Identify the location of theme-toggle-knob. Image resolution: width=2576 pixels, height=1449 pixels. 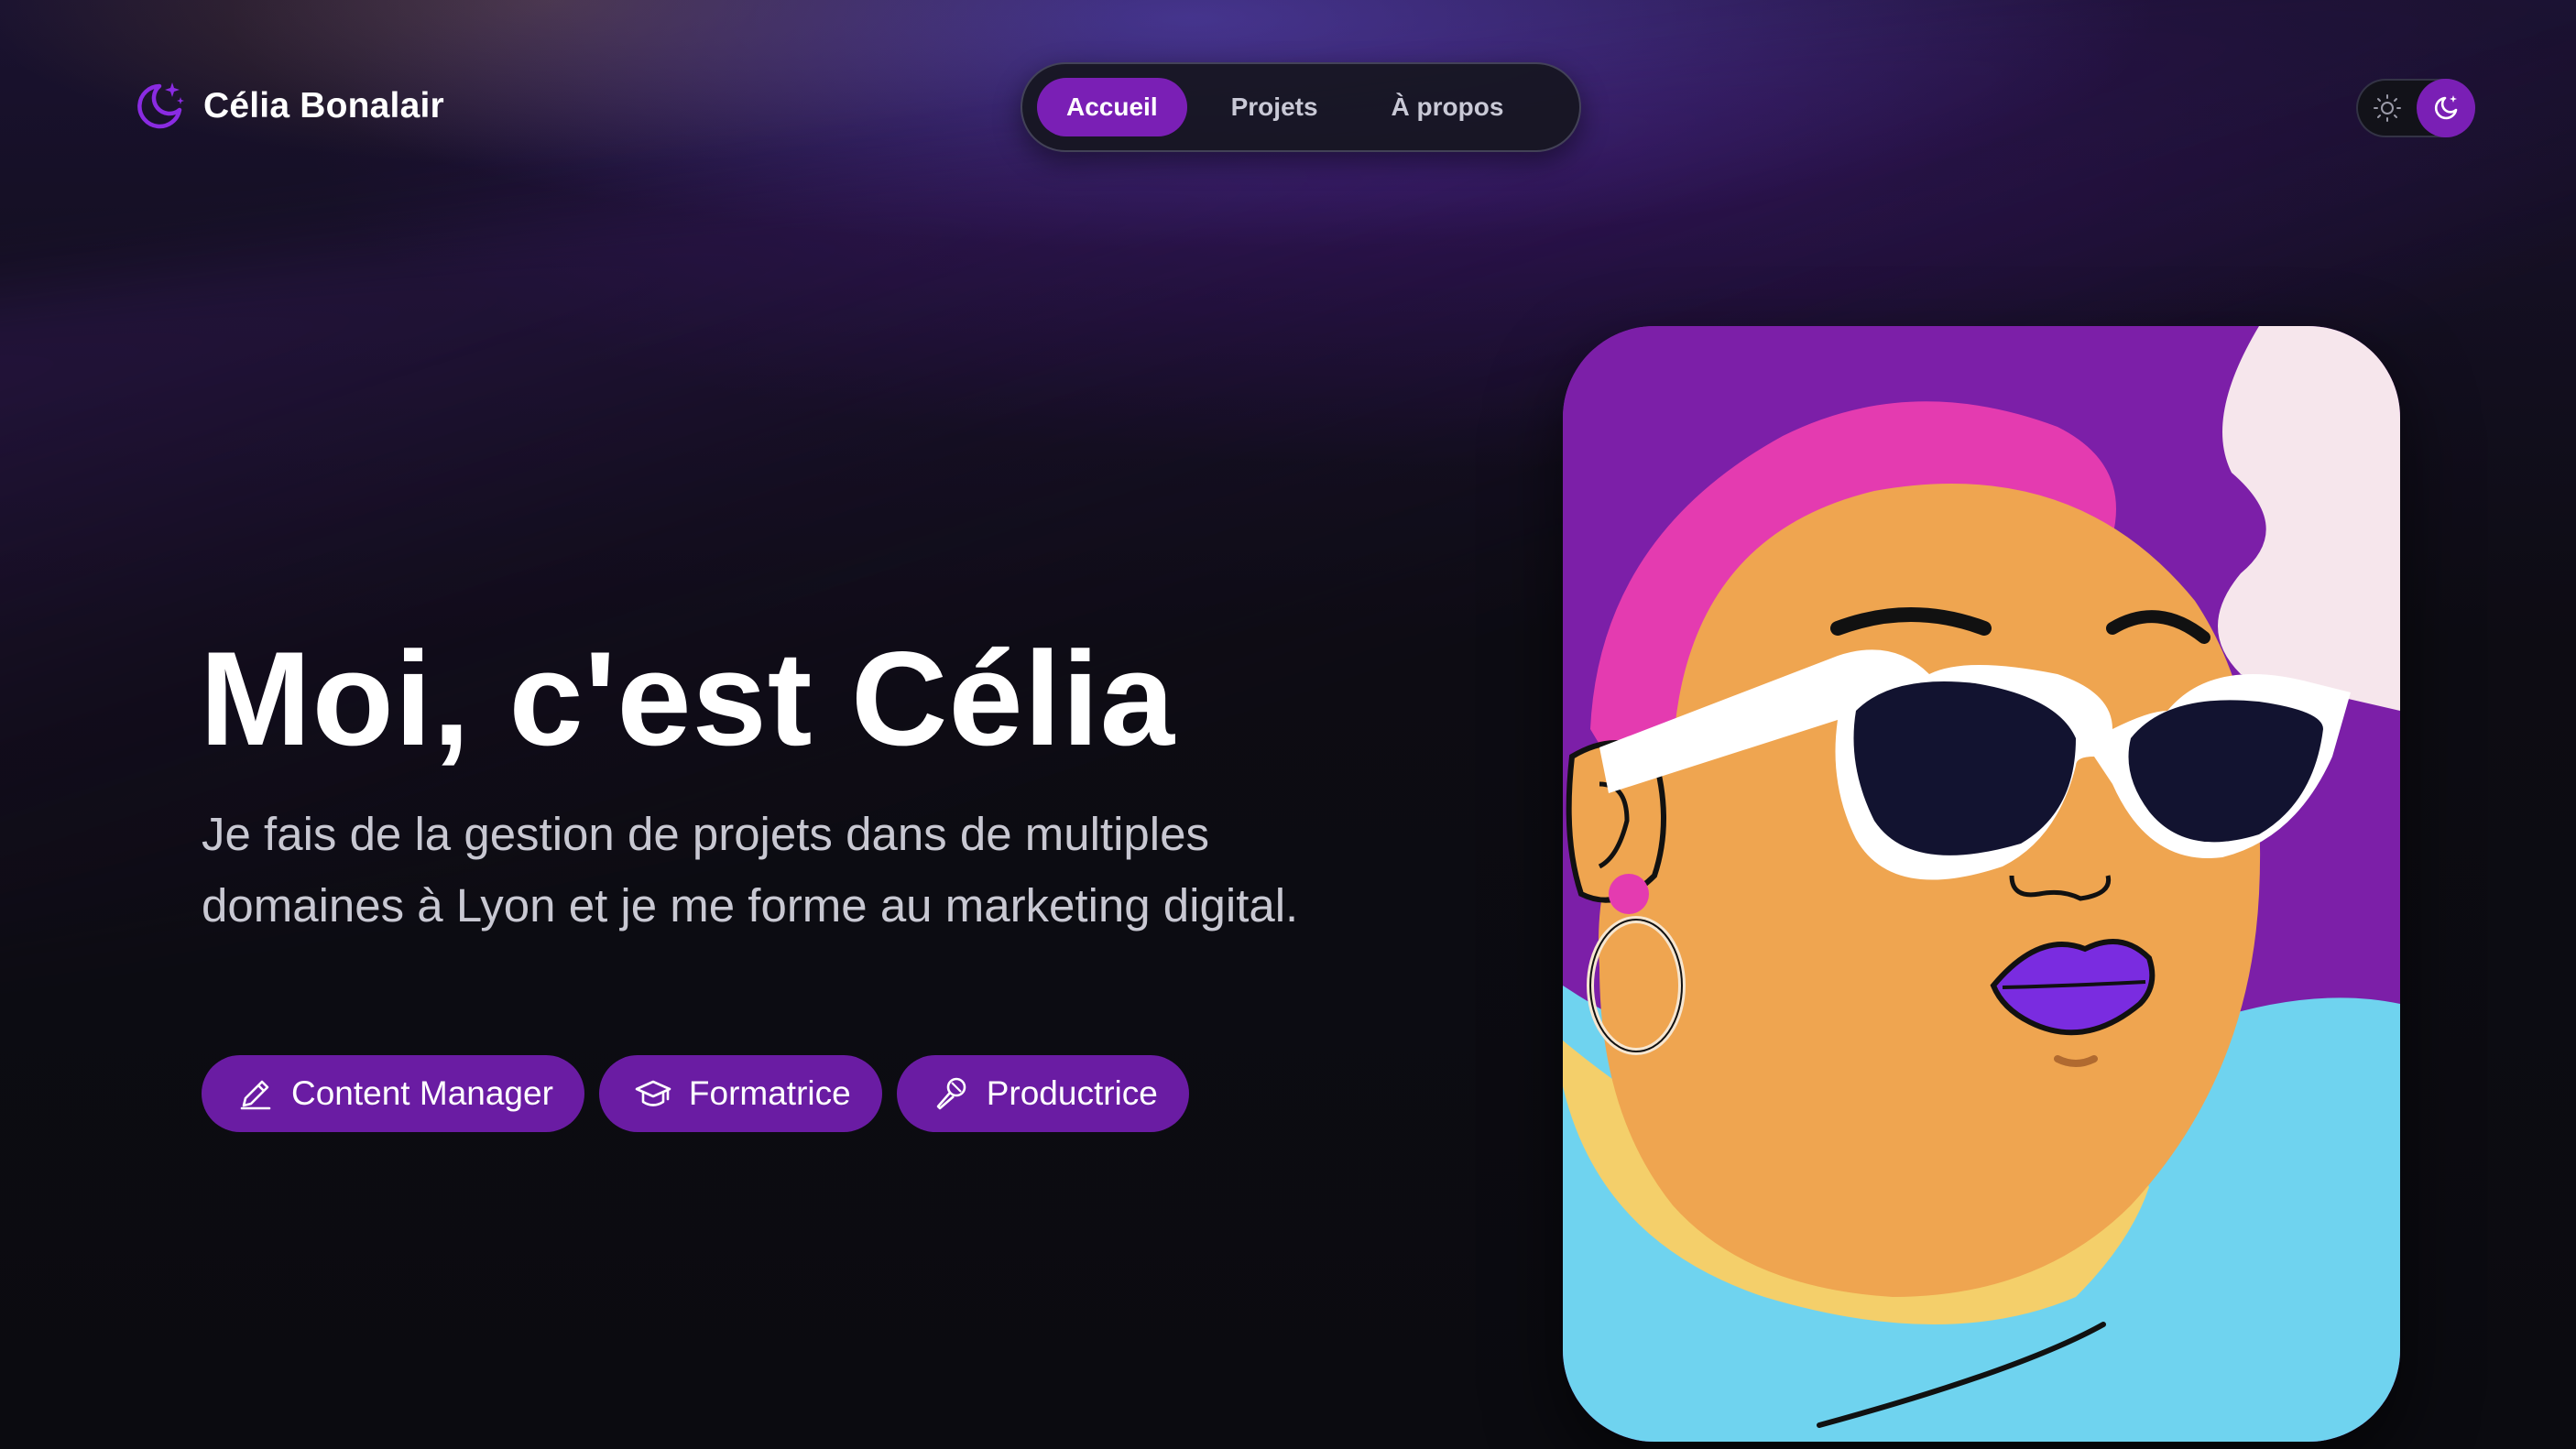
(2446, 108).